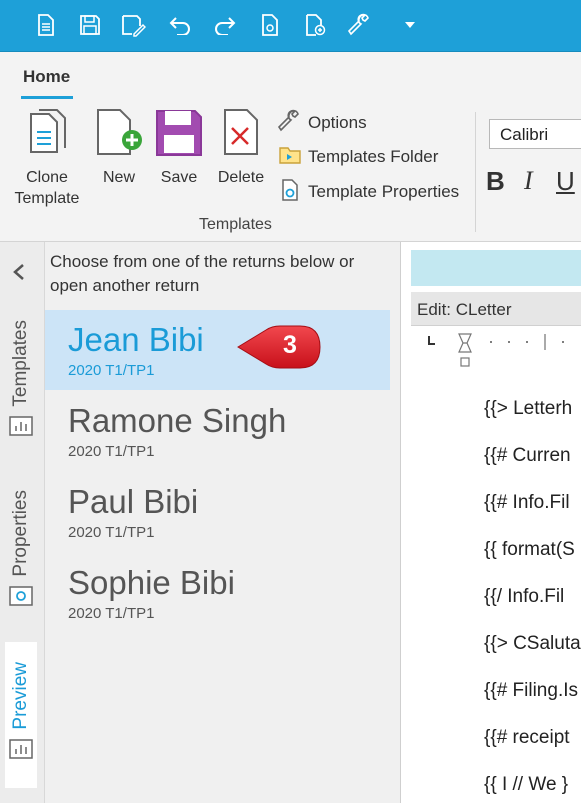  What do you see at coordinates (225, 25) in the screenshot?
I see `redo-icon` at bounding box center [225, 25].